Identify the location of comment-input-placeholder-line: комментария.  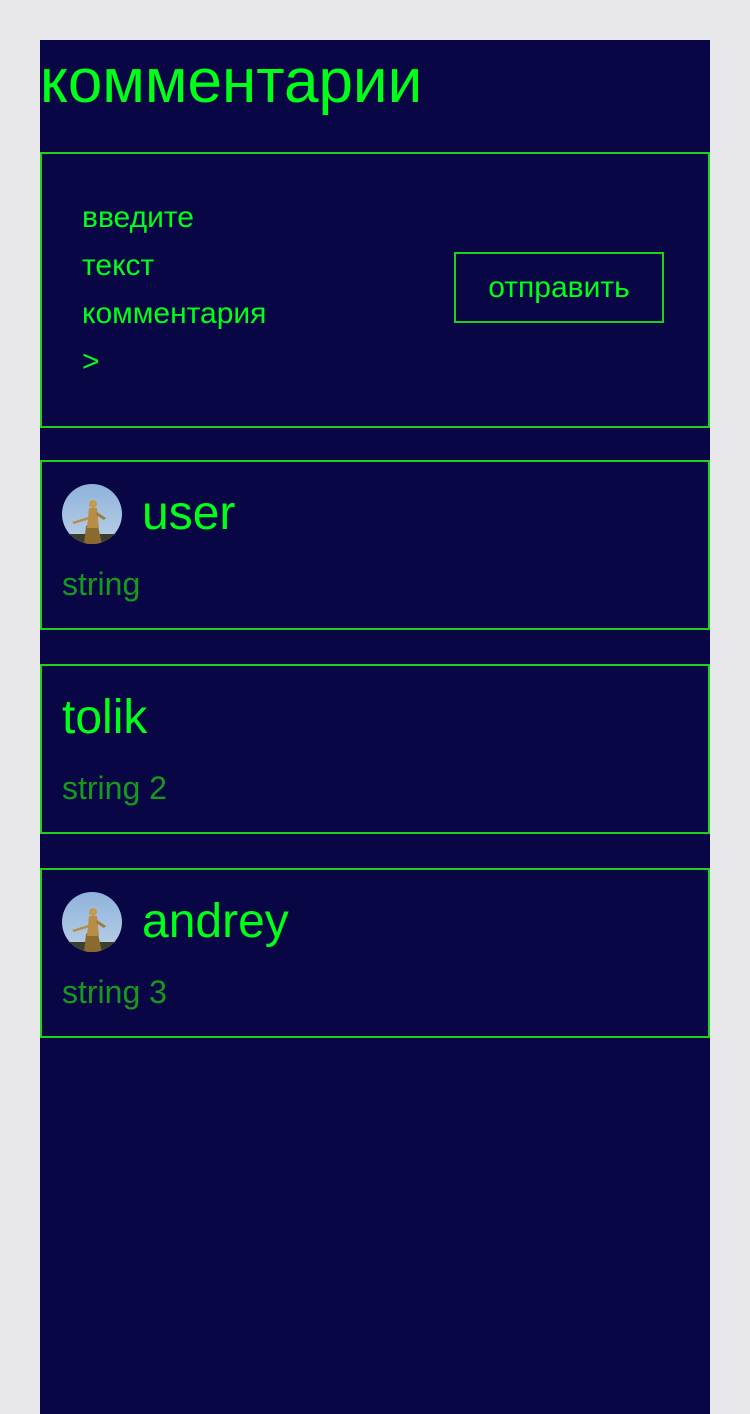
(174, 313).